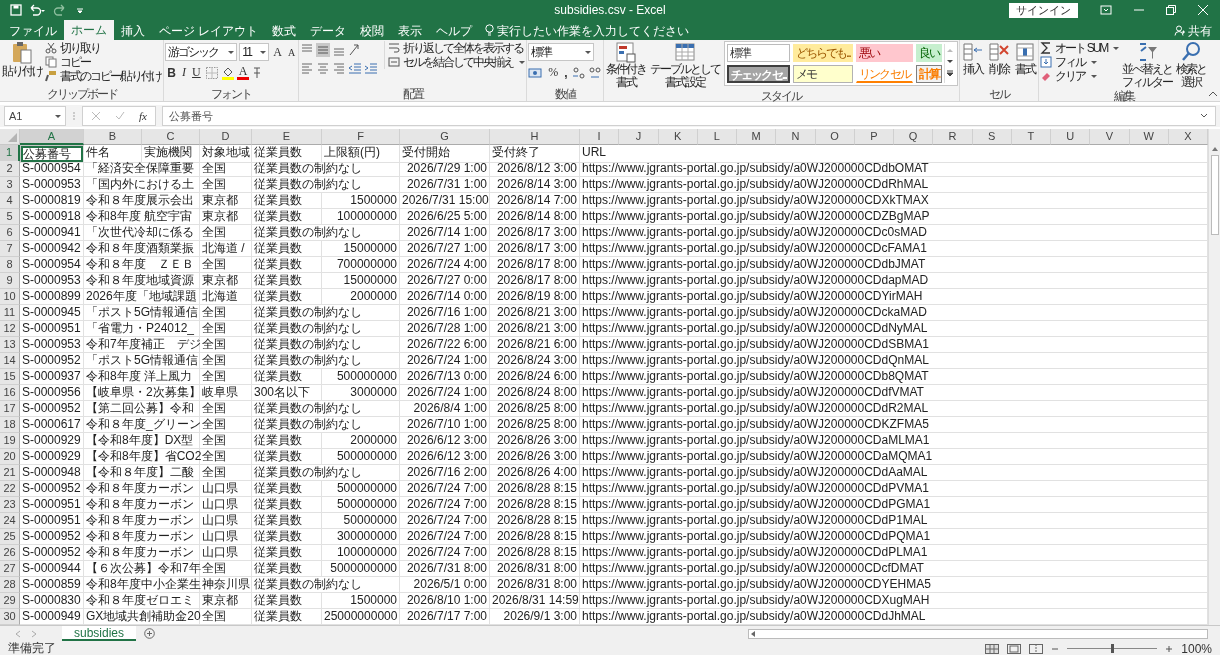 The image size is (1220, 655). I want to click on row-header: 2, so click(10, 169).